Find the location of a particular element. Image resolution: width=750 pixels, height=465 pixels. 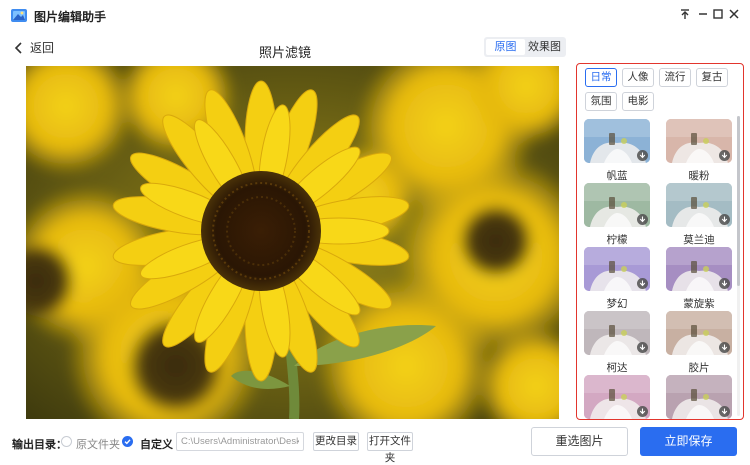

filter-label: 梦幻 is located at coordinates (617, 304).